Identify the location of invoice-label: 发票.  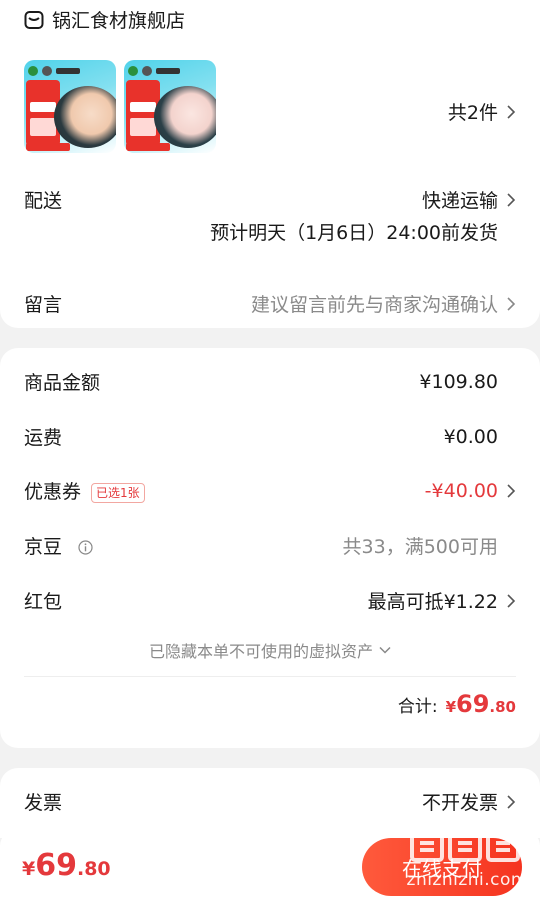
(43, 803).